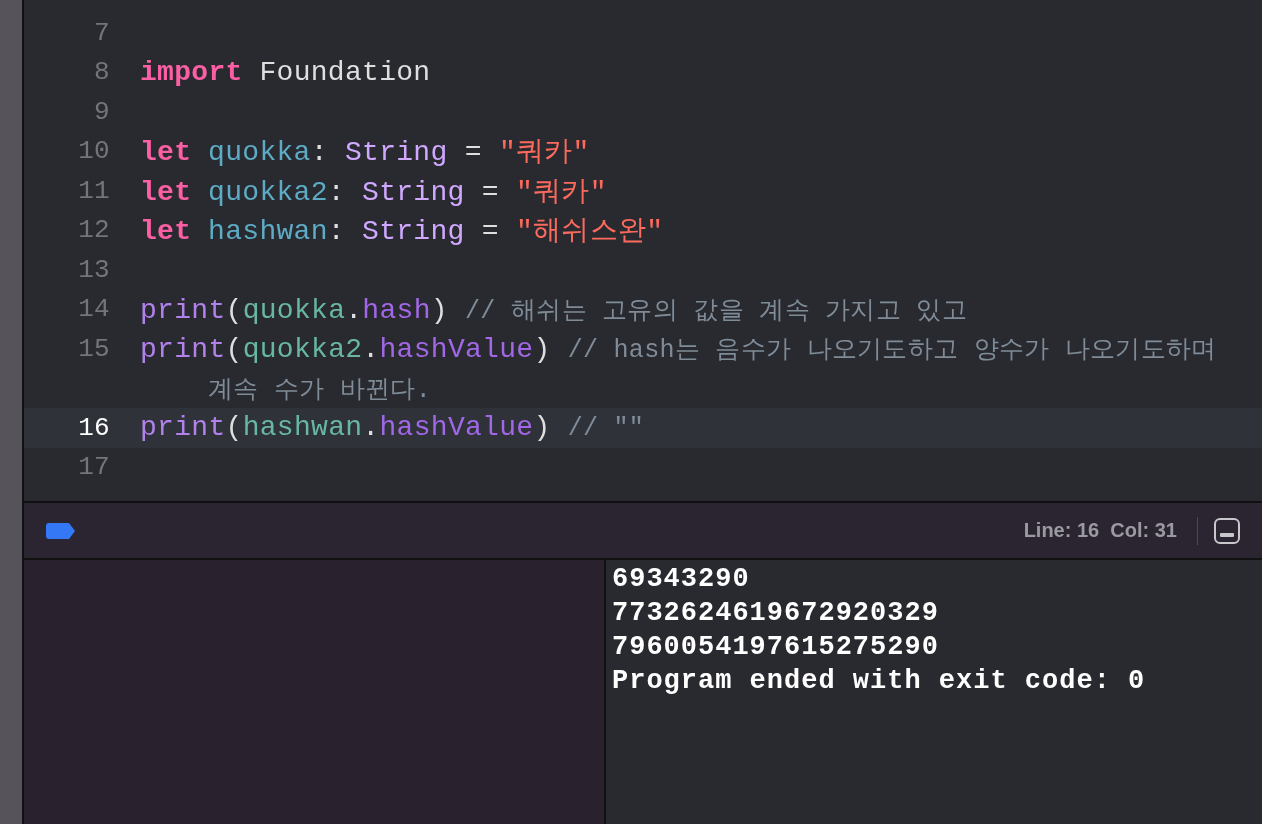 Image resolution: width=1262 pixels, height=824 pixels. I want to click on console-output: 7960054197615275290, so click(776, 647).